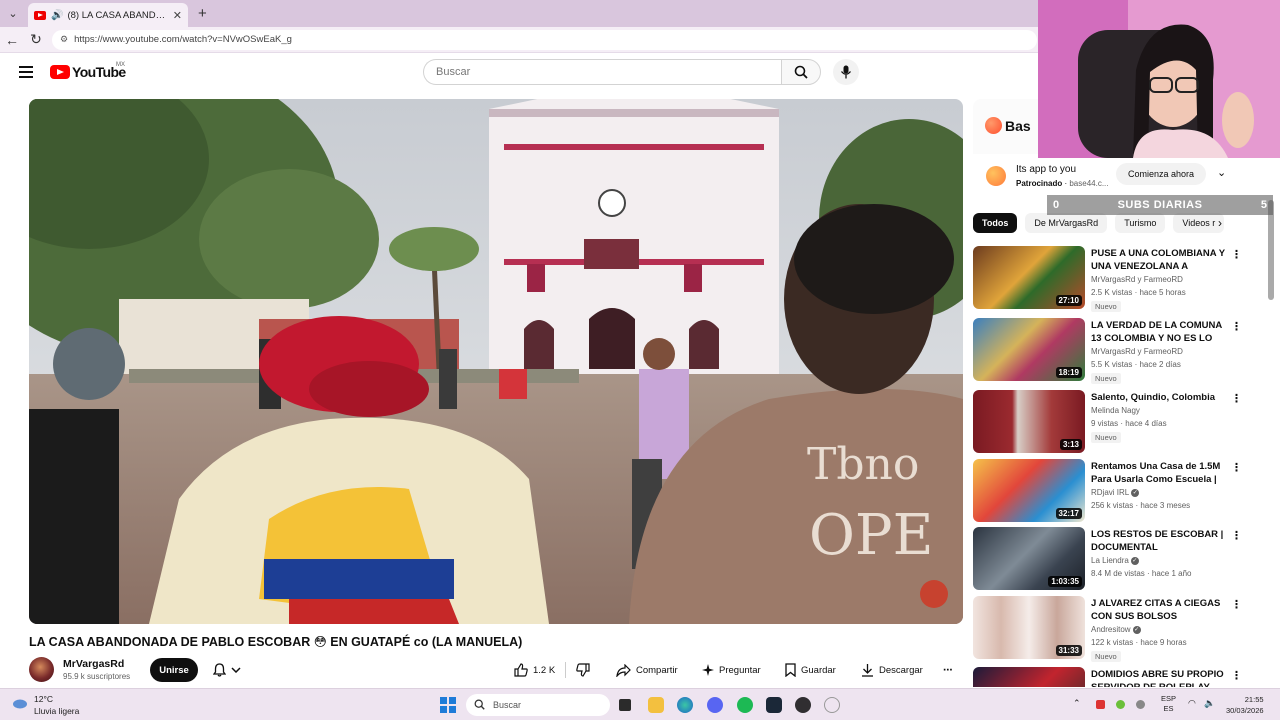 This screenshot has height=720, width=1280. I want to click on video-meta: 2.5 K vistas · hace 5 horas, so click(1138, 292).